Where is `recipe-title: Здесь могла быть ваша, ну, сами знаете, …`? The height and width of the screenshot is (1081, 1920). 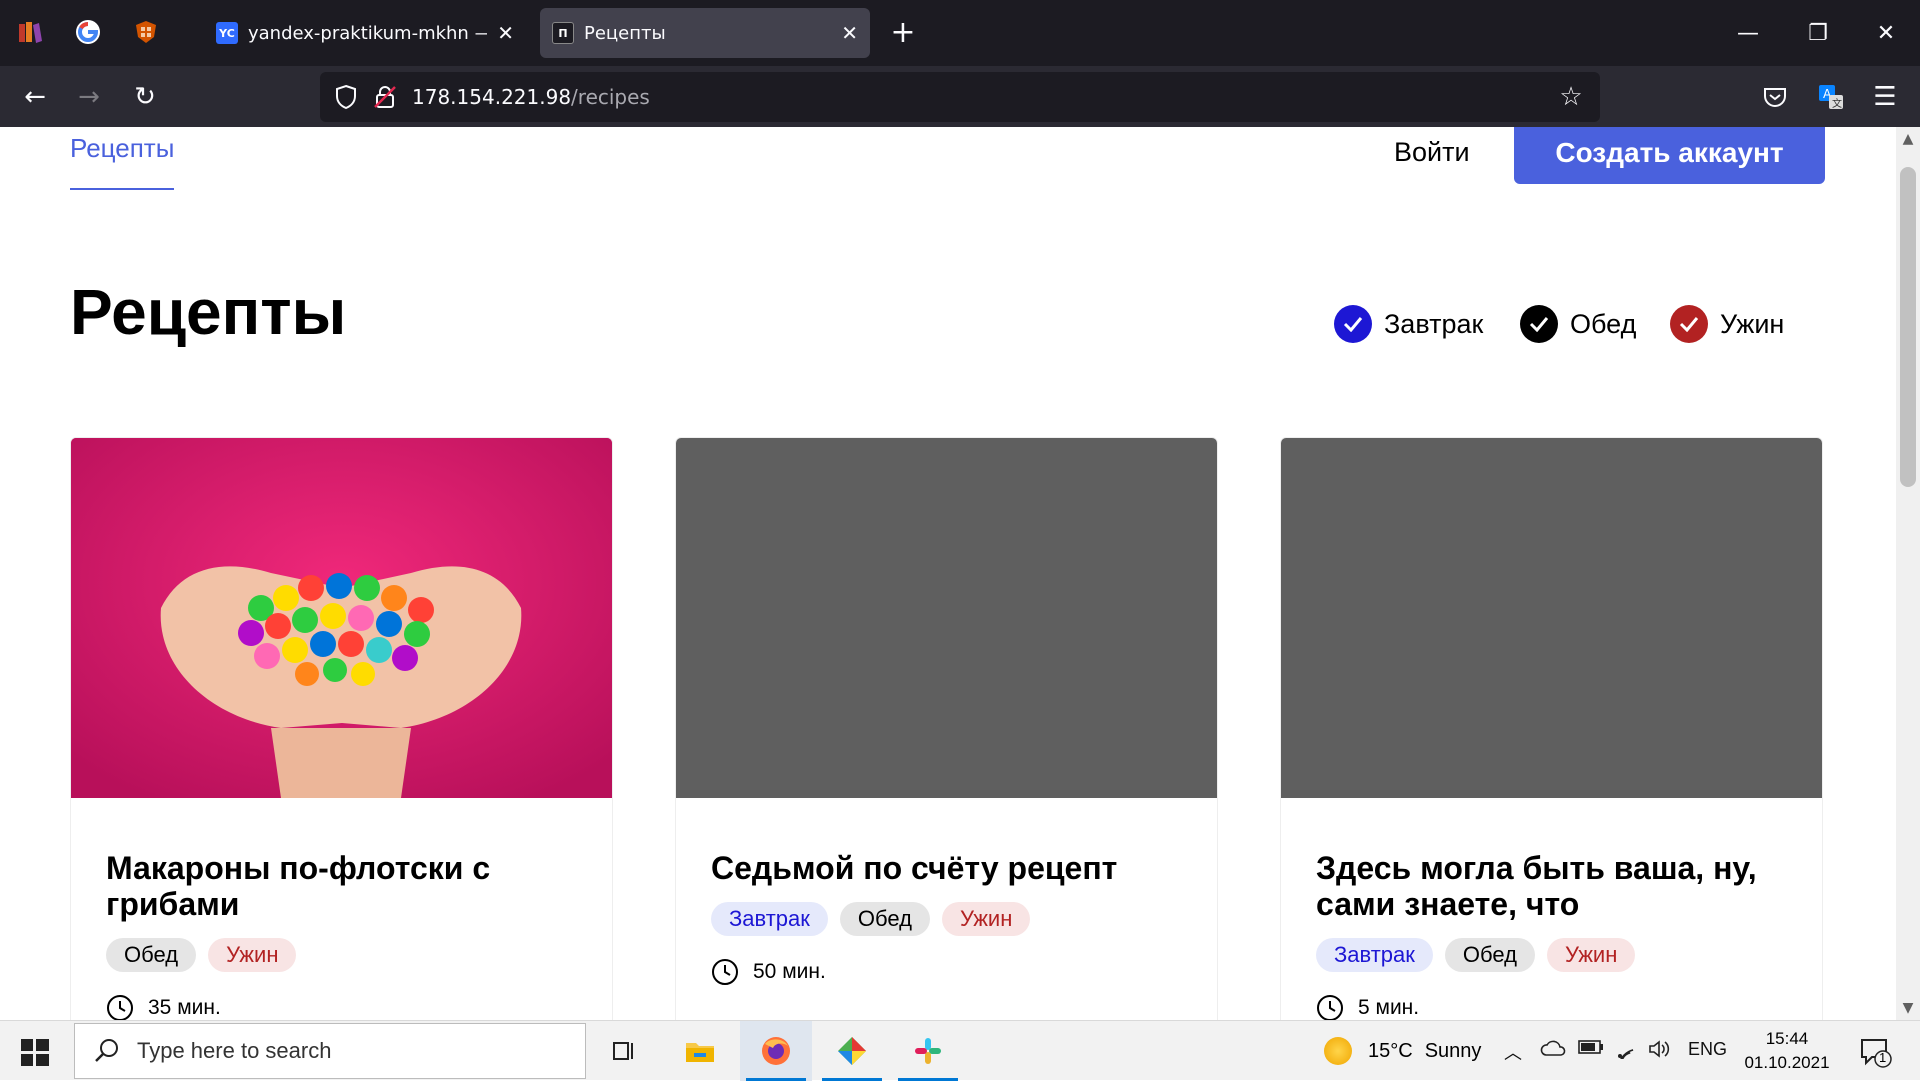
recipe-title: Здесь могла быть ваша, ну, сами знаете, … is located at coordinates (1551, 886).